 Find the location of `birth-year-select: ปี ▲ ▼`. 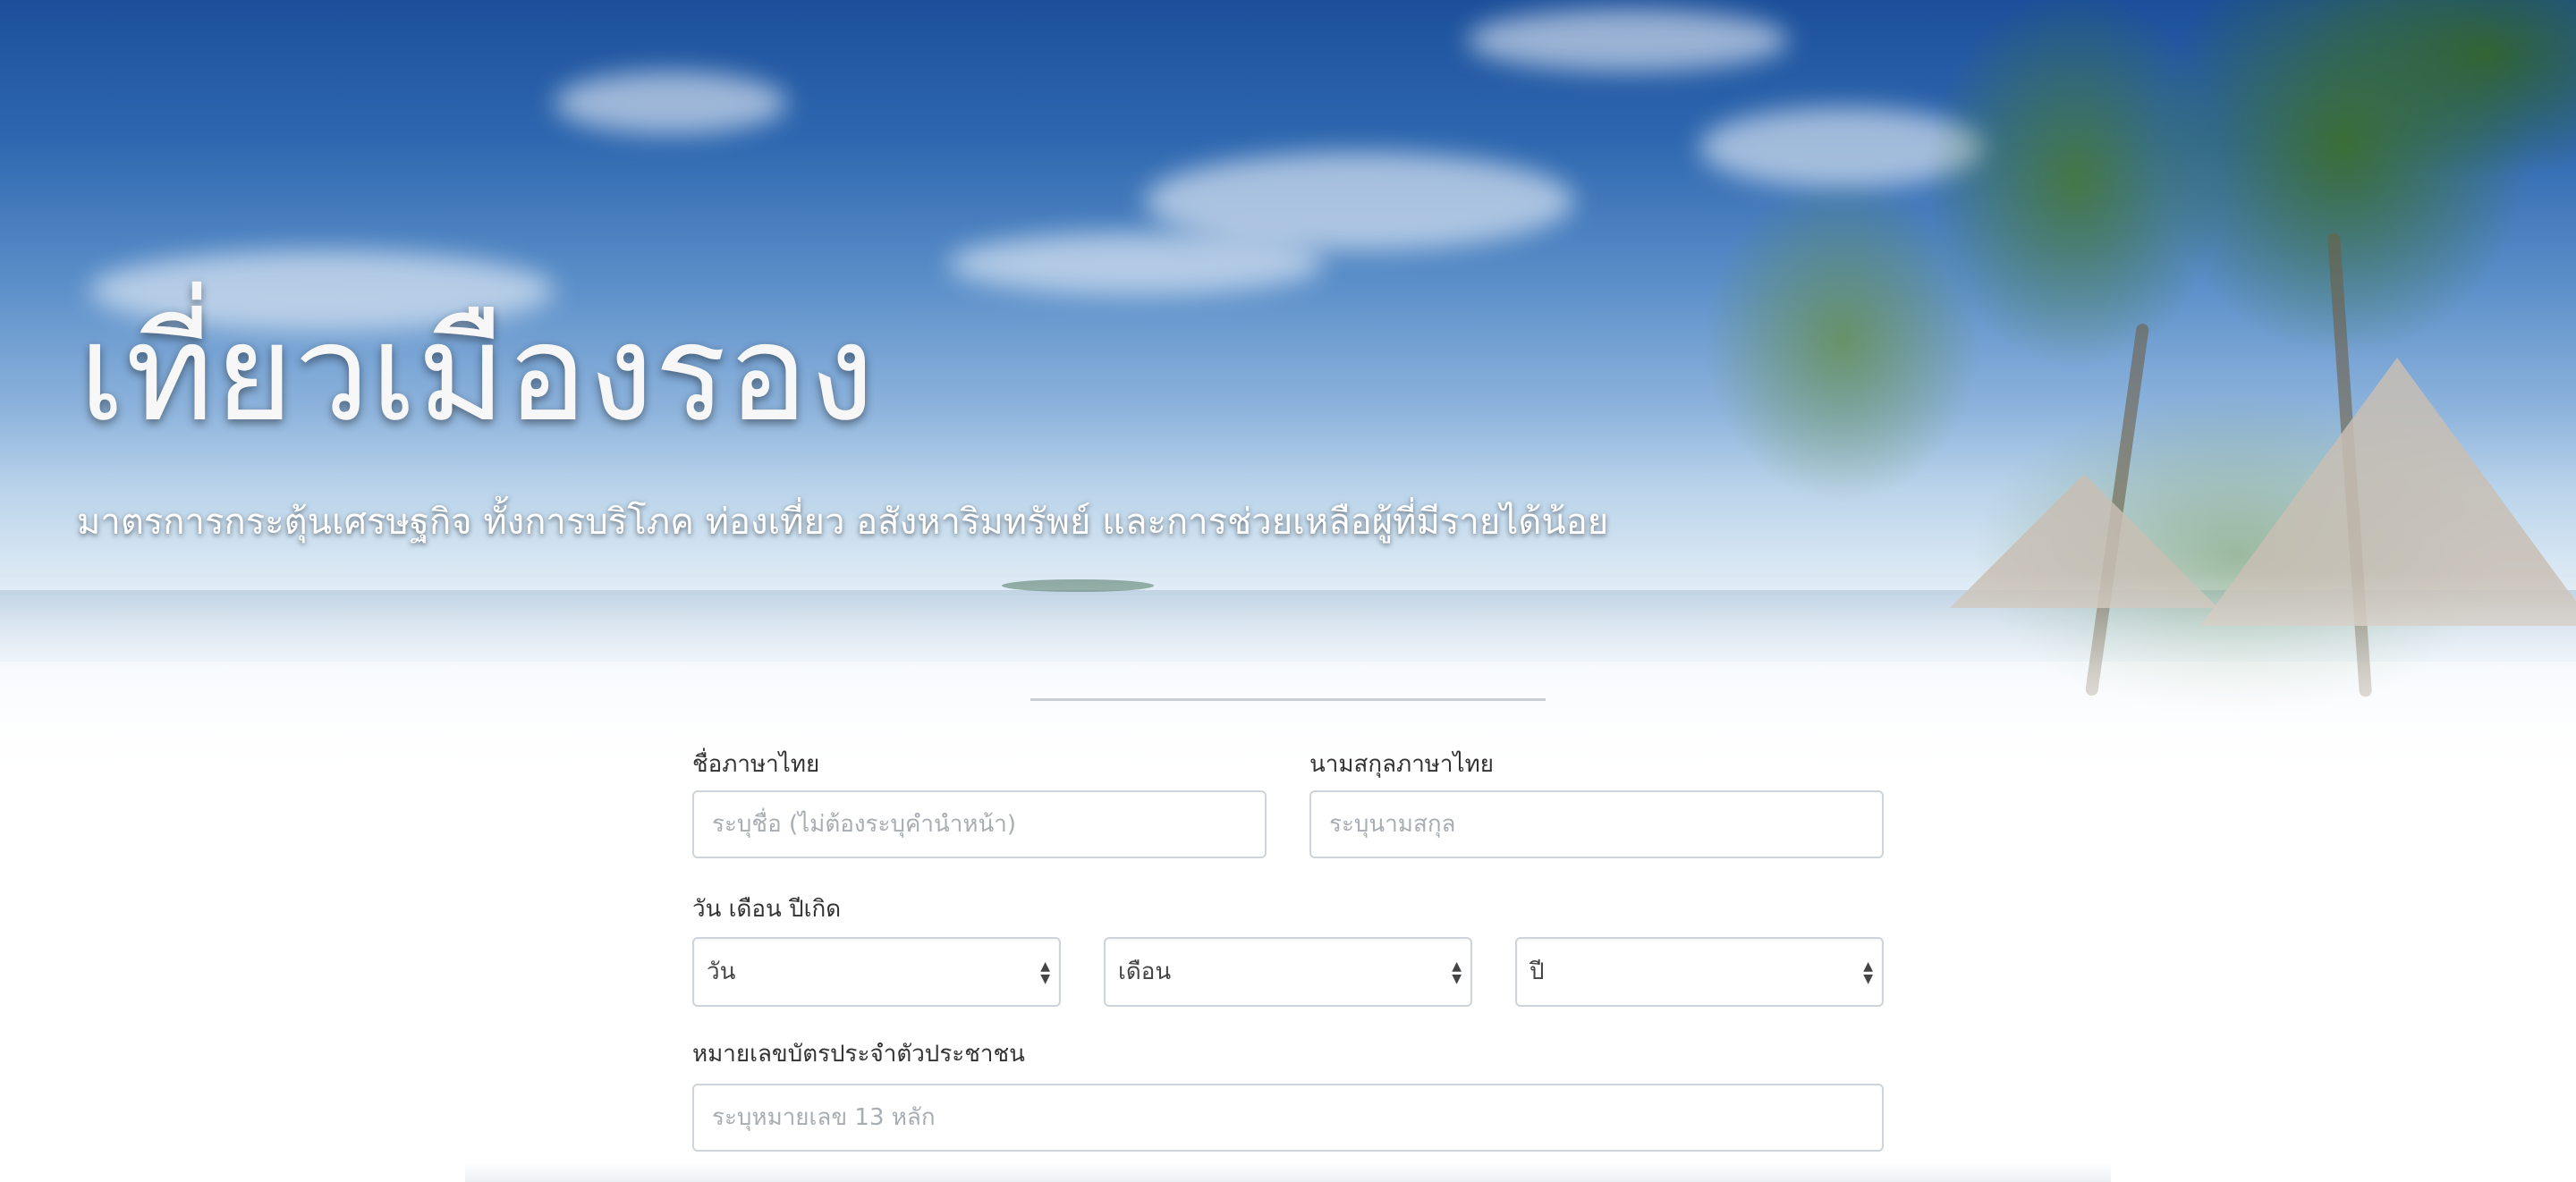

birth-year-select: ปี ▲ ▼ is located at coordinates (1699, 972).